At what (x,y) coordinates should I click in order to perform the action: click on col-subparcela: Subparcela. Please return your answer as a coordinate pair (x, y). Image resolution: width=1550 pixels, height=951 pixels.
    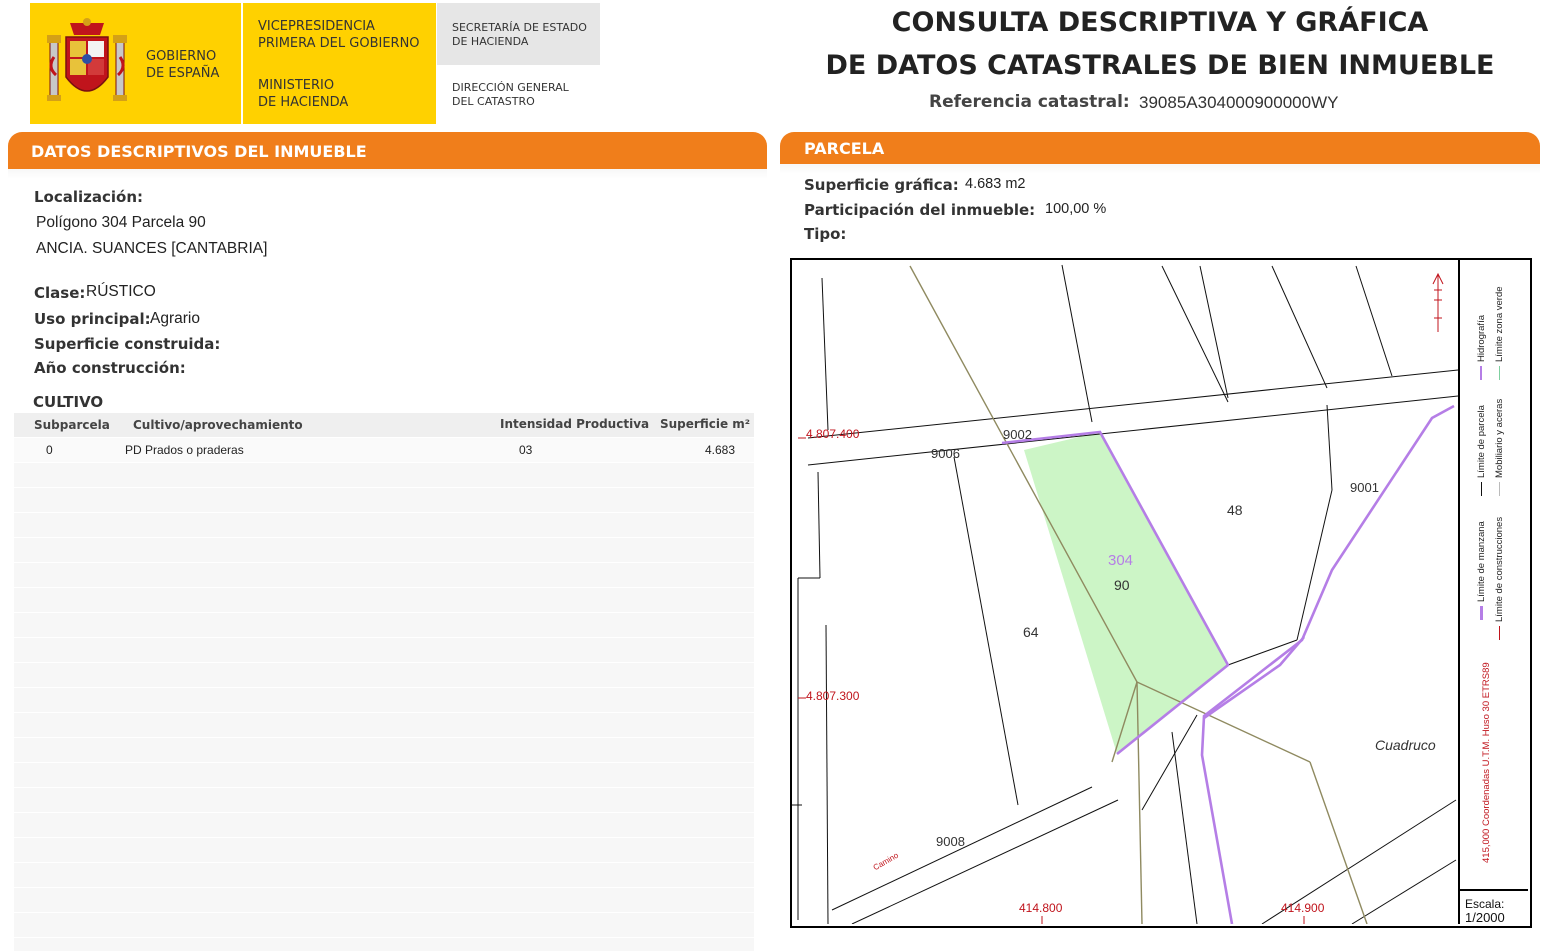
    Looking at the image, I should click on (72, 425).